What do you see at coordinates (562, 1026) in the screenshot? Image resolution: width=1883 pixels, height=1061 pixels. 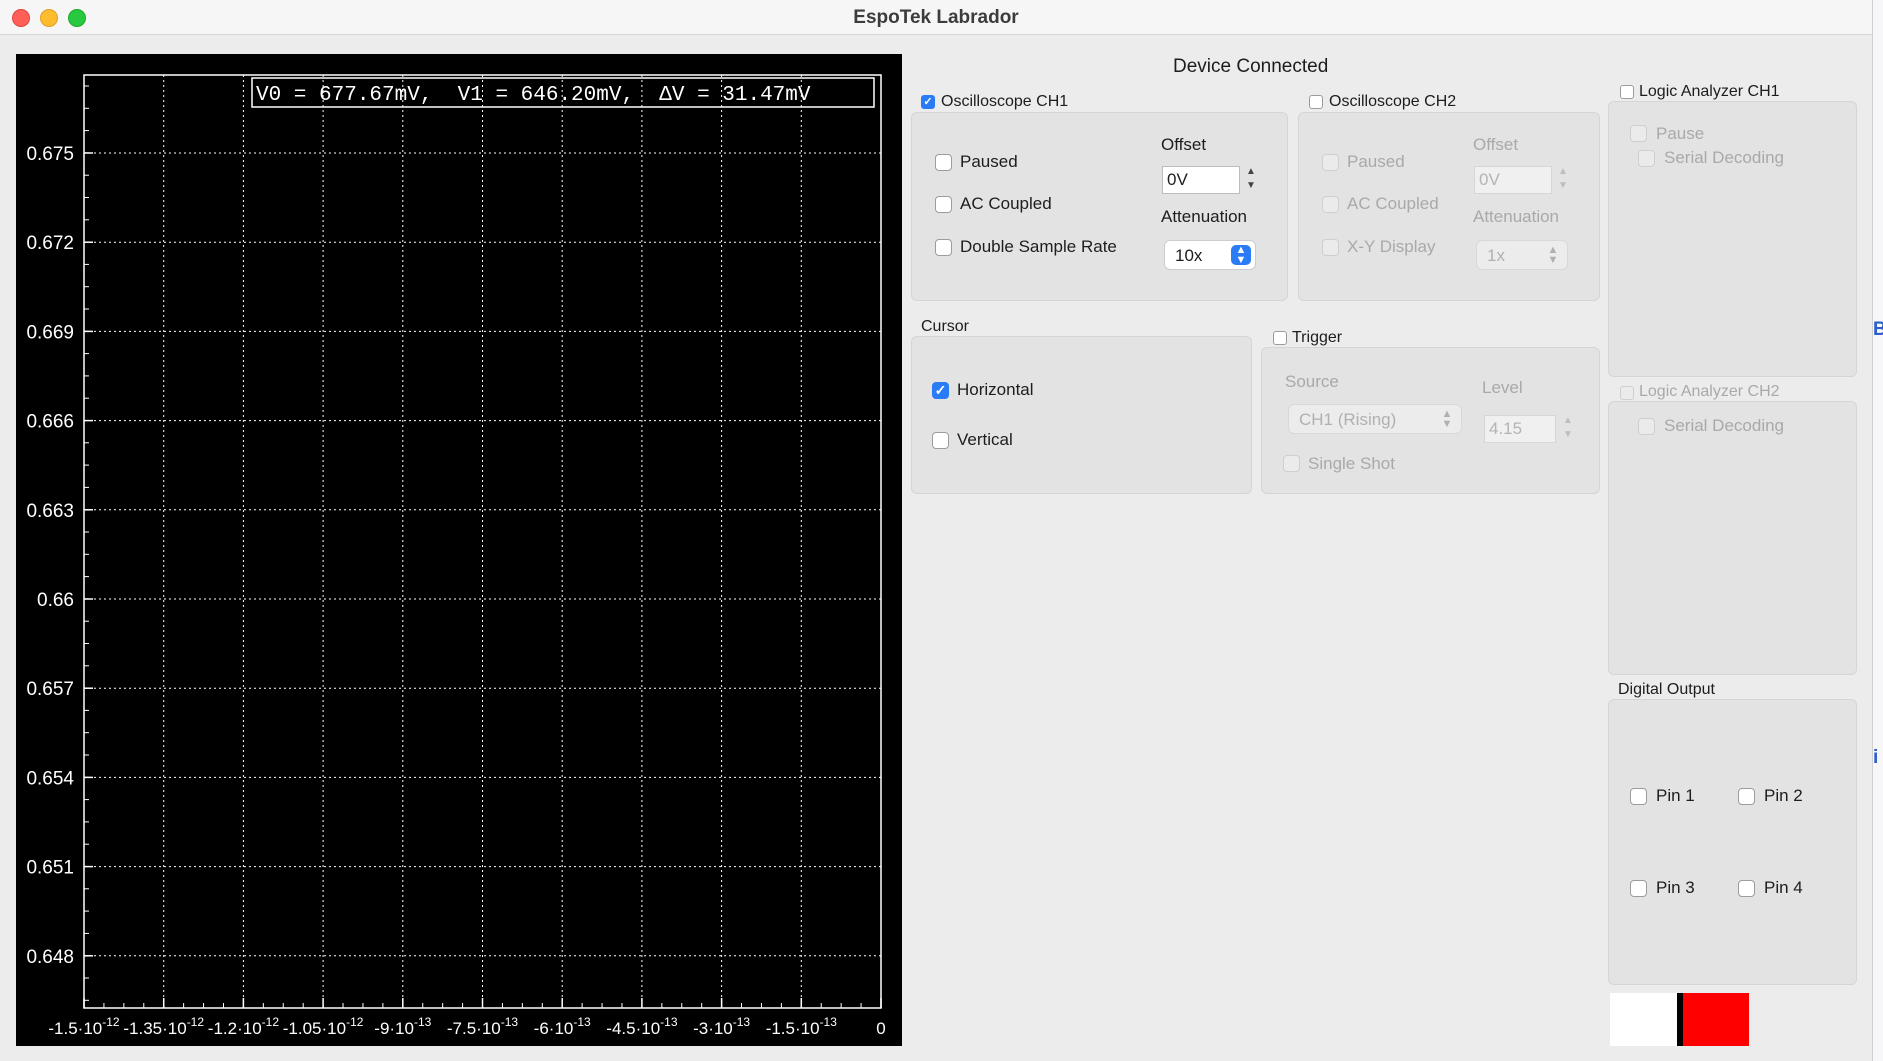 I see `x-tick-label: -6·10-13` at bounding box center [562, 1026].